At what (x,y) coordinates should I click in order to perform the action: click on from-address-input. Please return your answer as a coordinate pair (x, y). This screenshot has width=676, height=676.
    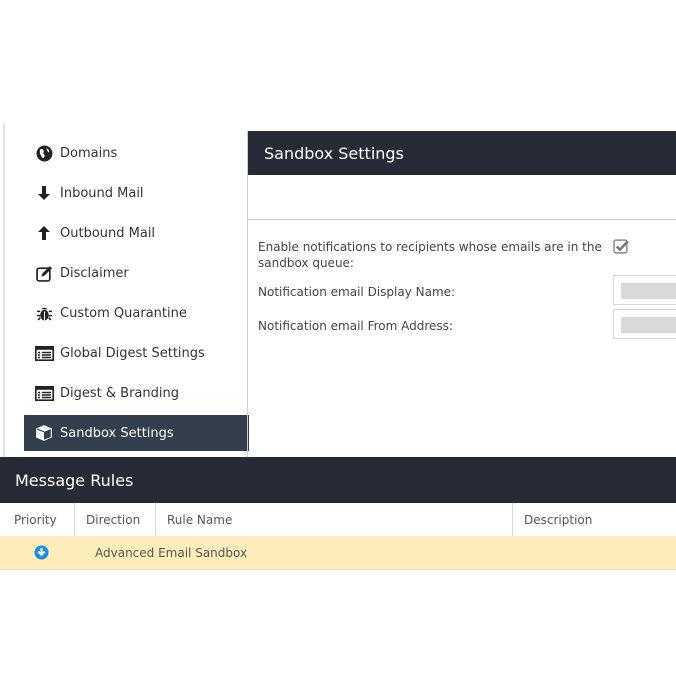
    Looking at the image, I should click on (648, 325).